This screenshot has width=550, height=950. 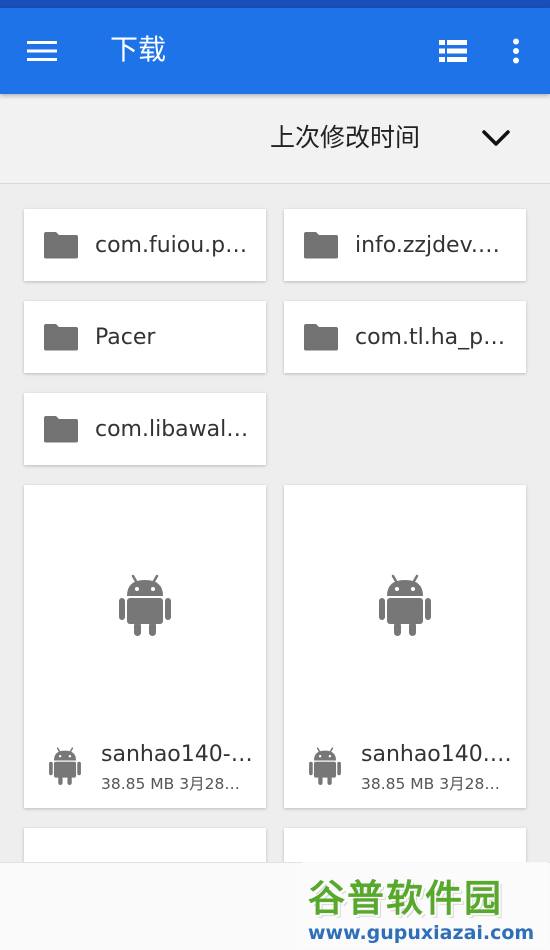 I want to click on watermark-url: www.gupuxiazai.com, so click(x=421, y=933).